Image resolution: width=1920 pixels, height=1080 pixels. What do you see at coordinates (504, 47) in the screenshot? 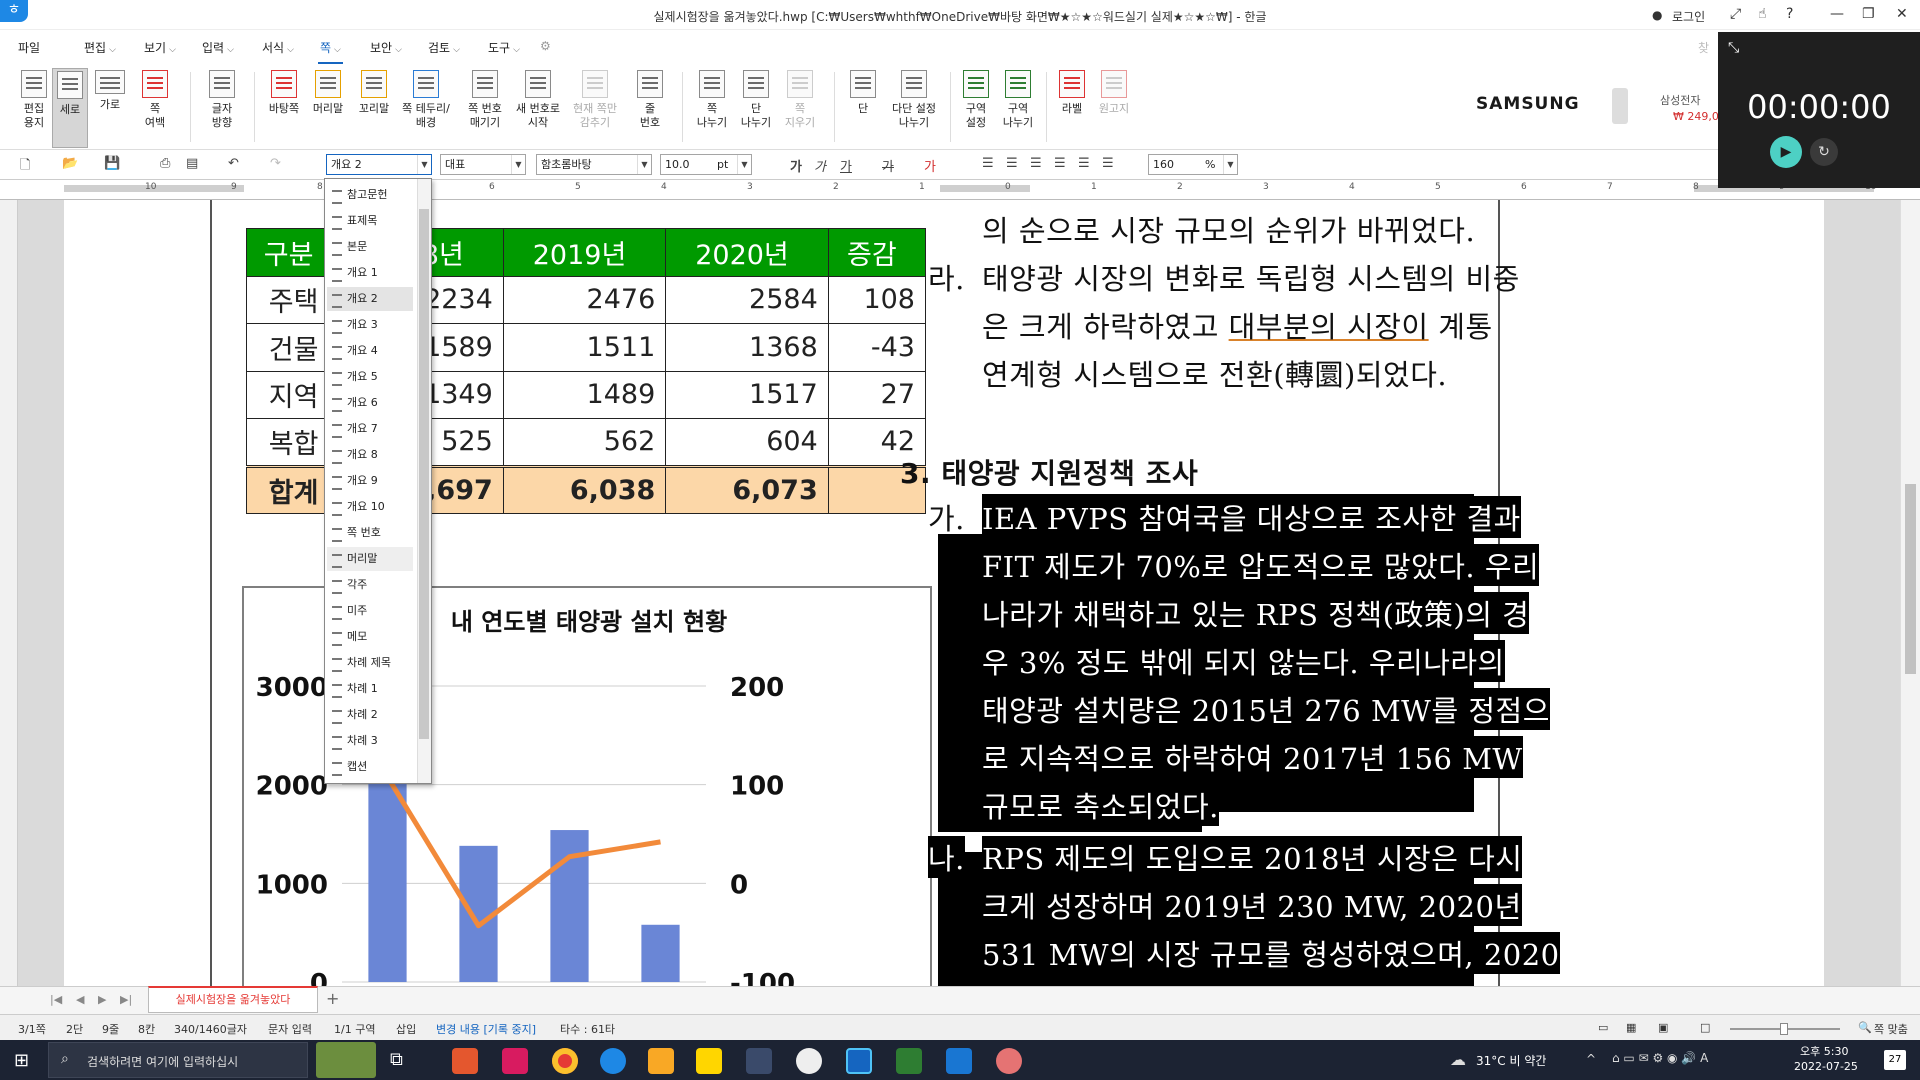
I see `menu-tools: 도구 ⌵` at bounding box center [504, 47].